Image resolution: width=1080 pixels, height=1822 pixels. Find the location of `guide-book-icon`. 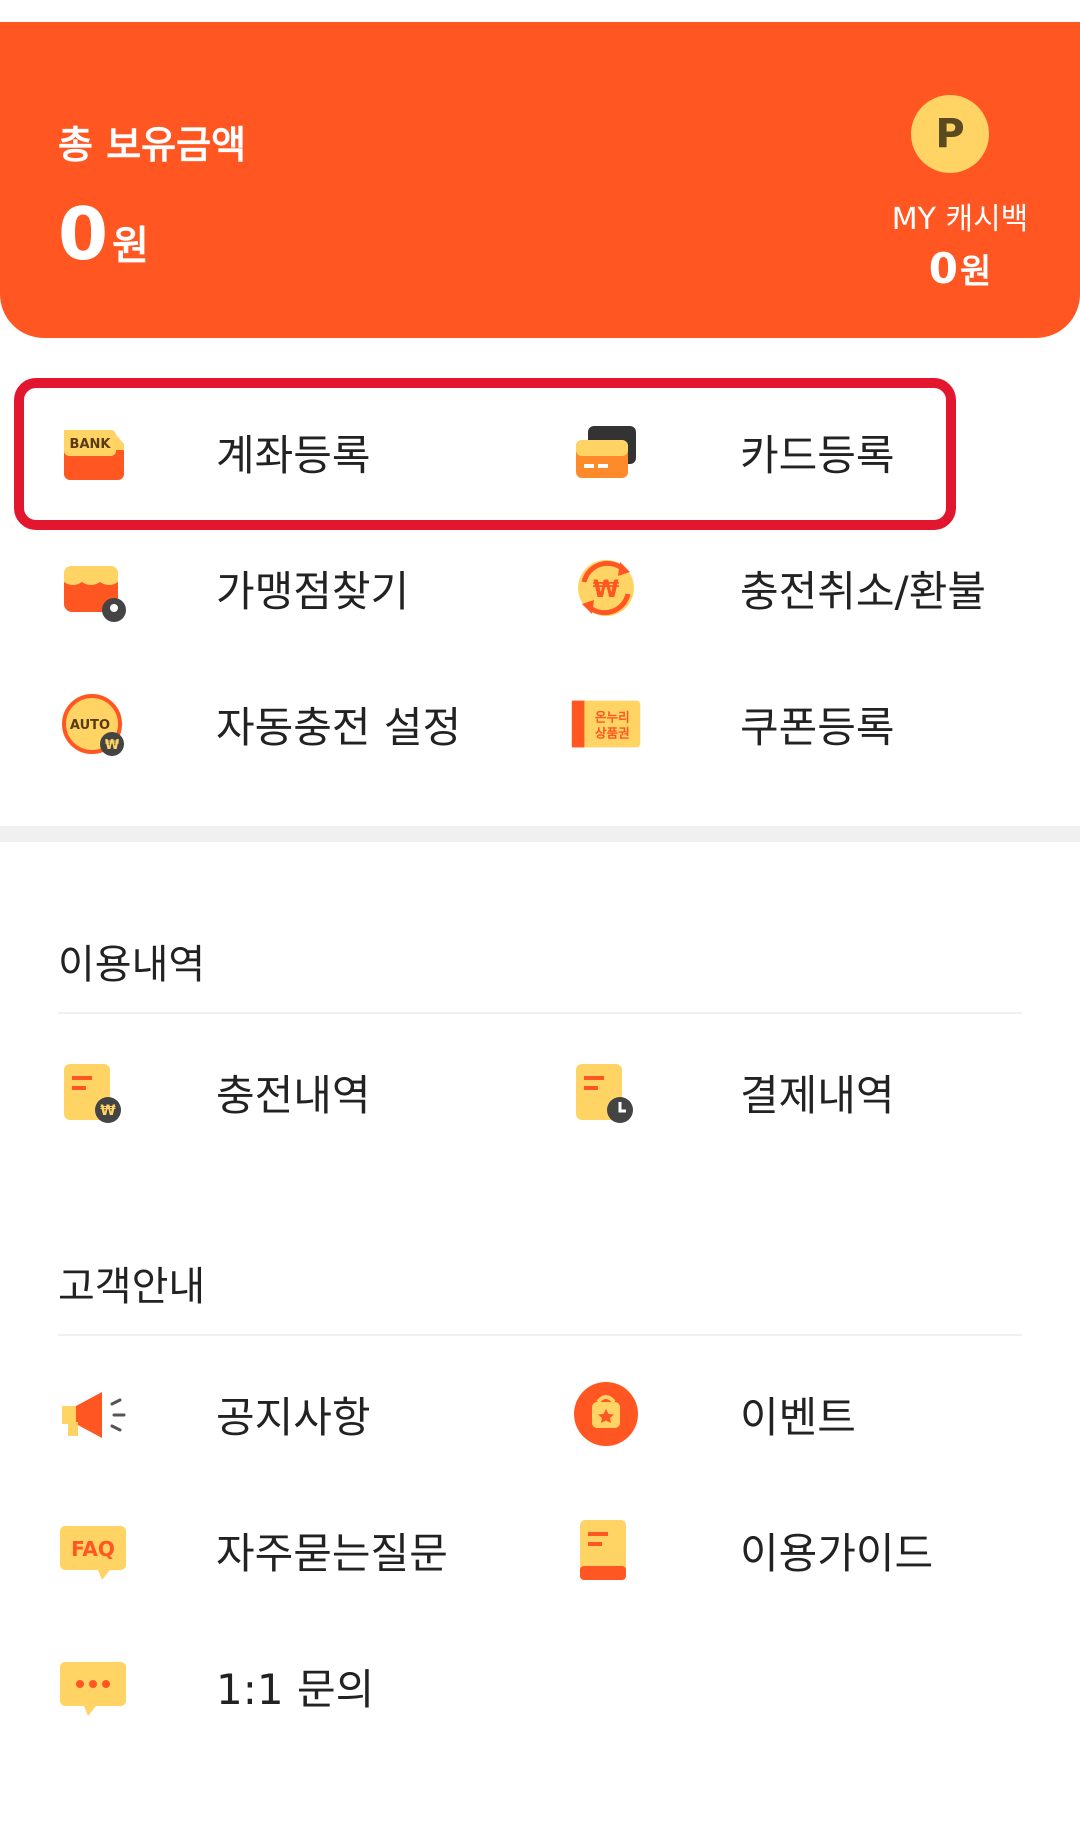

guide-book-icon is located at coordinates (606, 1550).